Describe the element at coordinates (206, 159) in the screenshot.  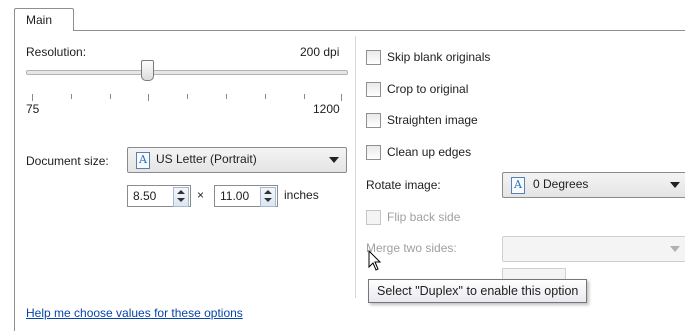
I see `document-size-selected: US Letter (Portrait)` at that location.